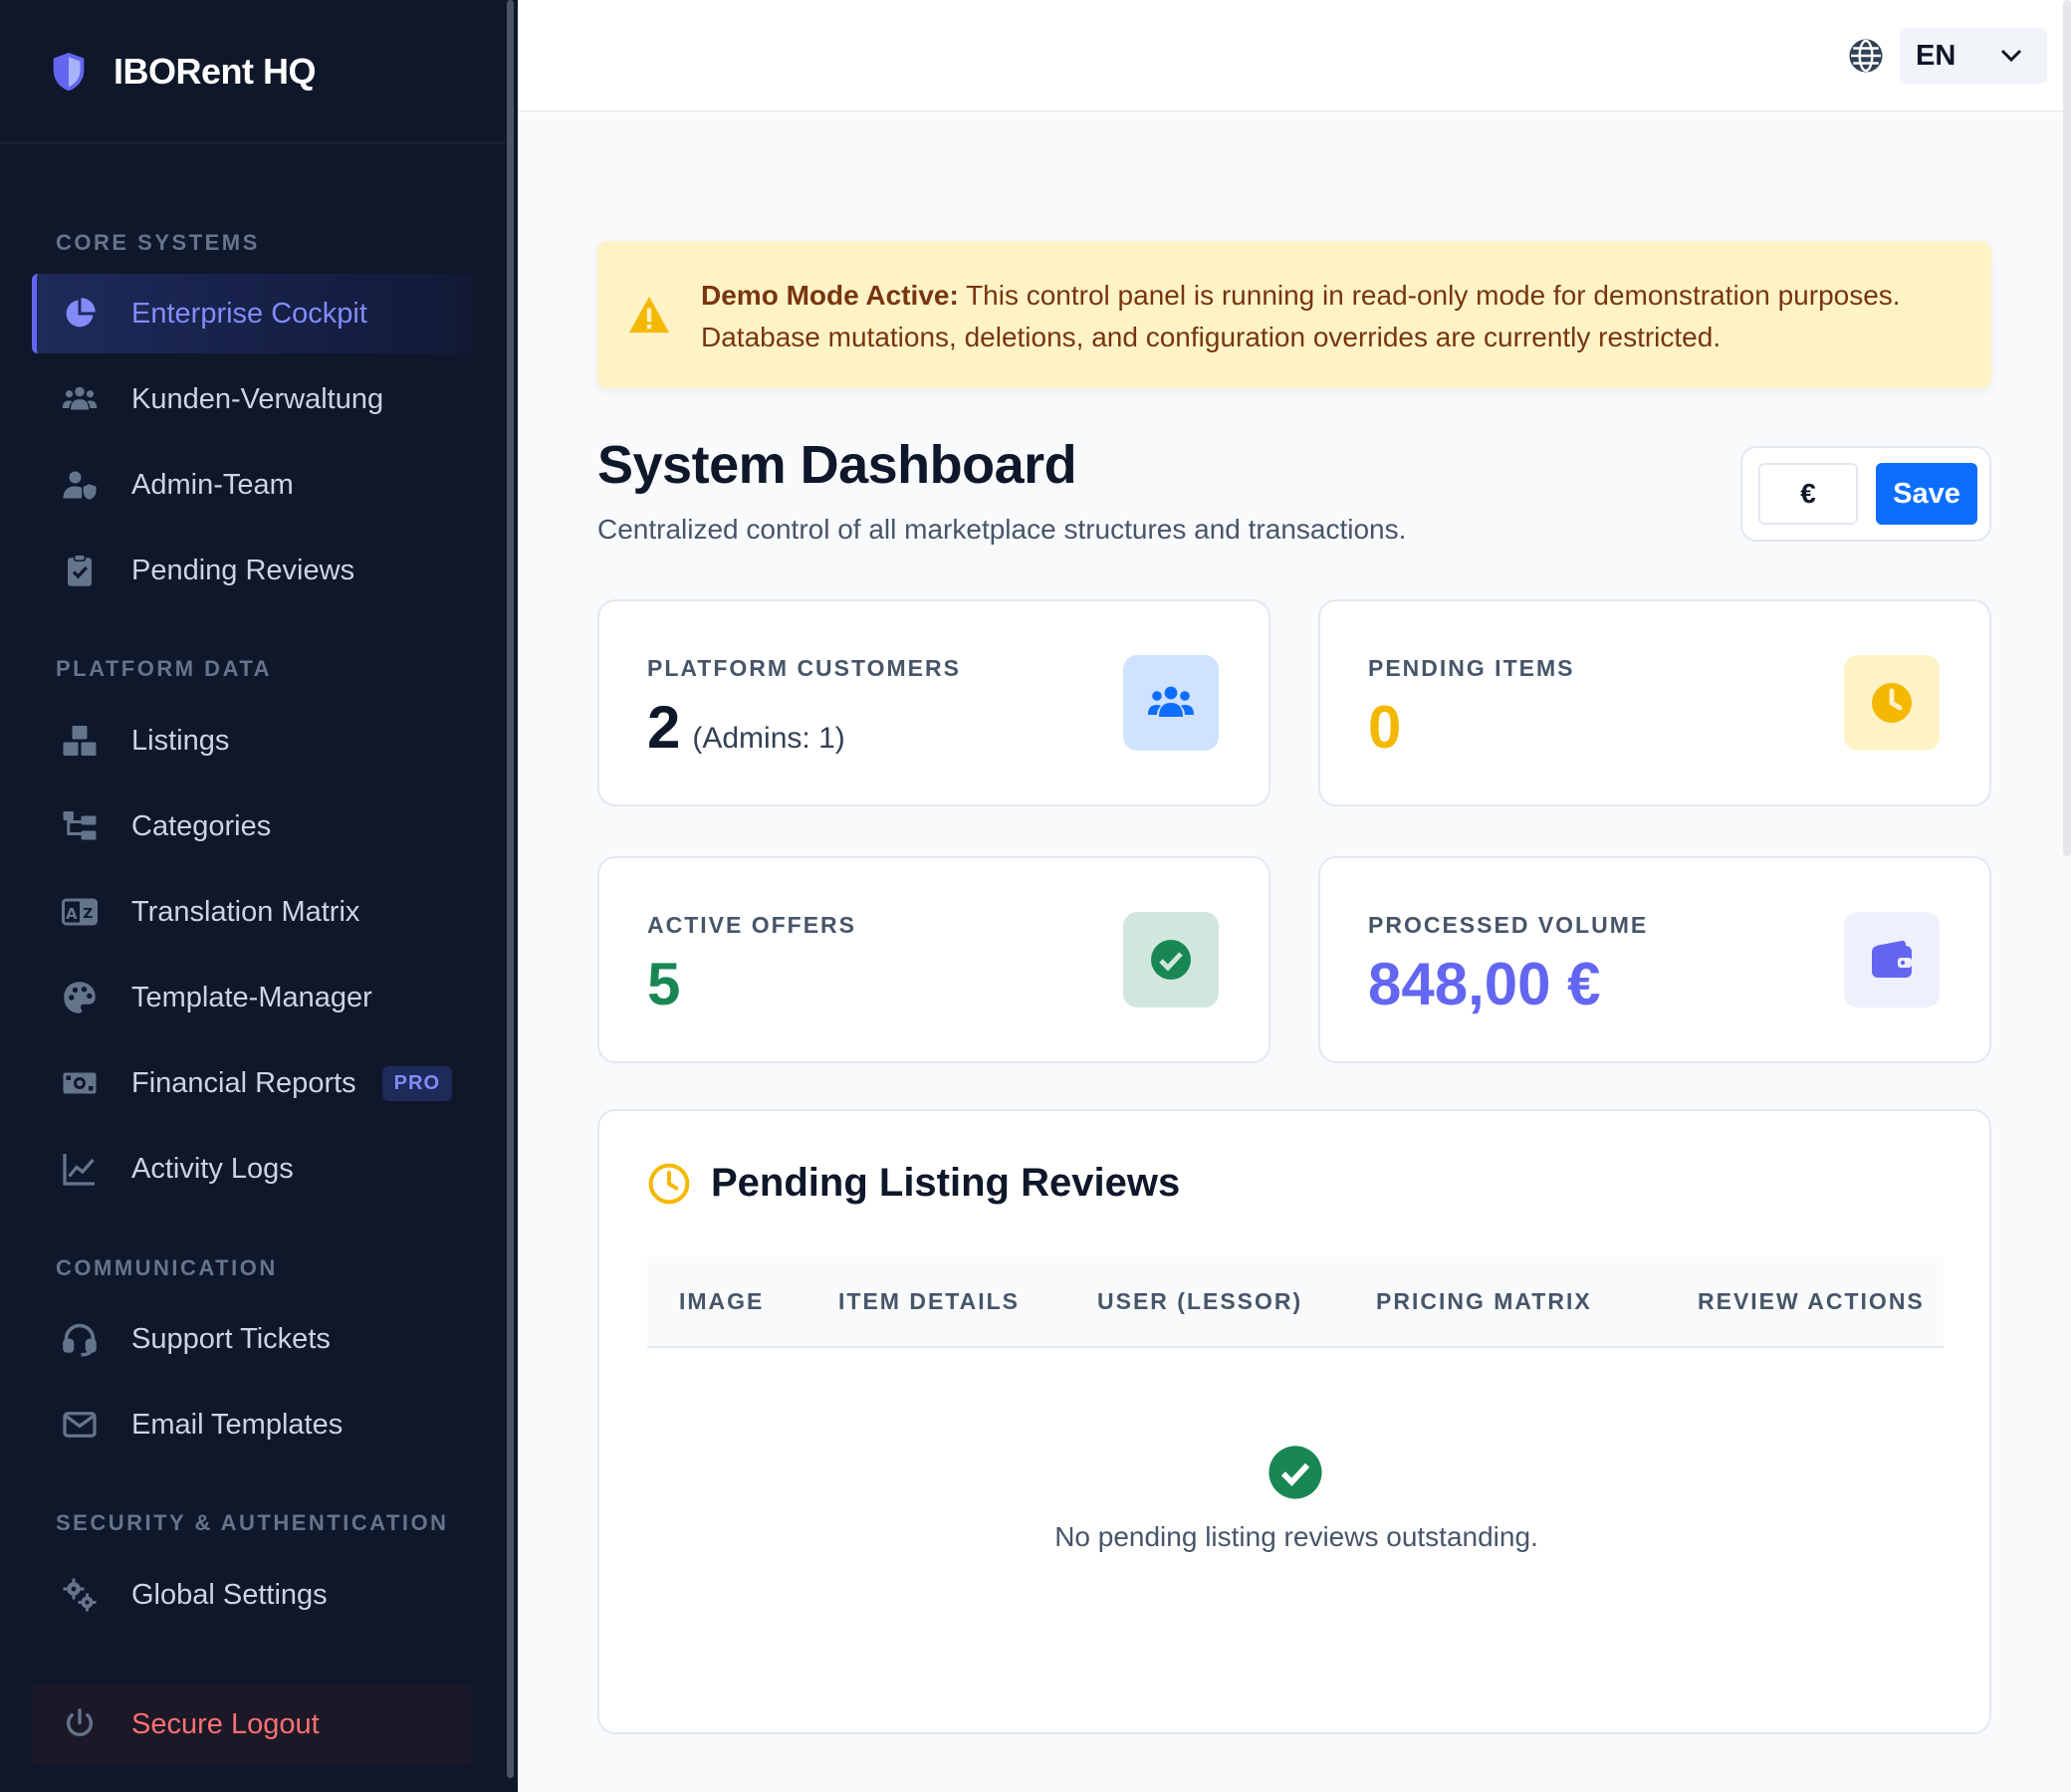 The width and height of the screenshot is (2071, 1792). Describe the element at coordinates (1973, 56) in the screenshot. I see `language-select: EN` at that location.